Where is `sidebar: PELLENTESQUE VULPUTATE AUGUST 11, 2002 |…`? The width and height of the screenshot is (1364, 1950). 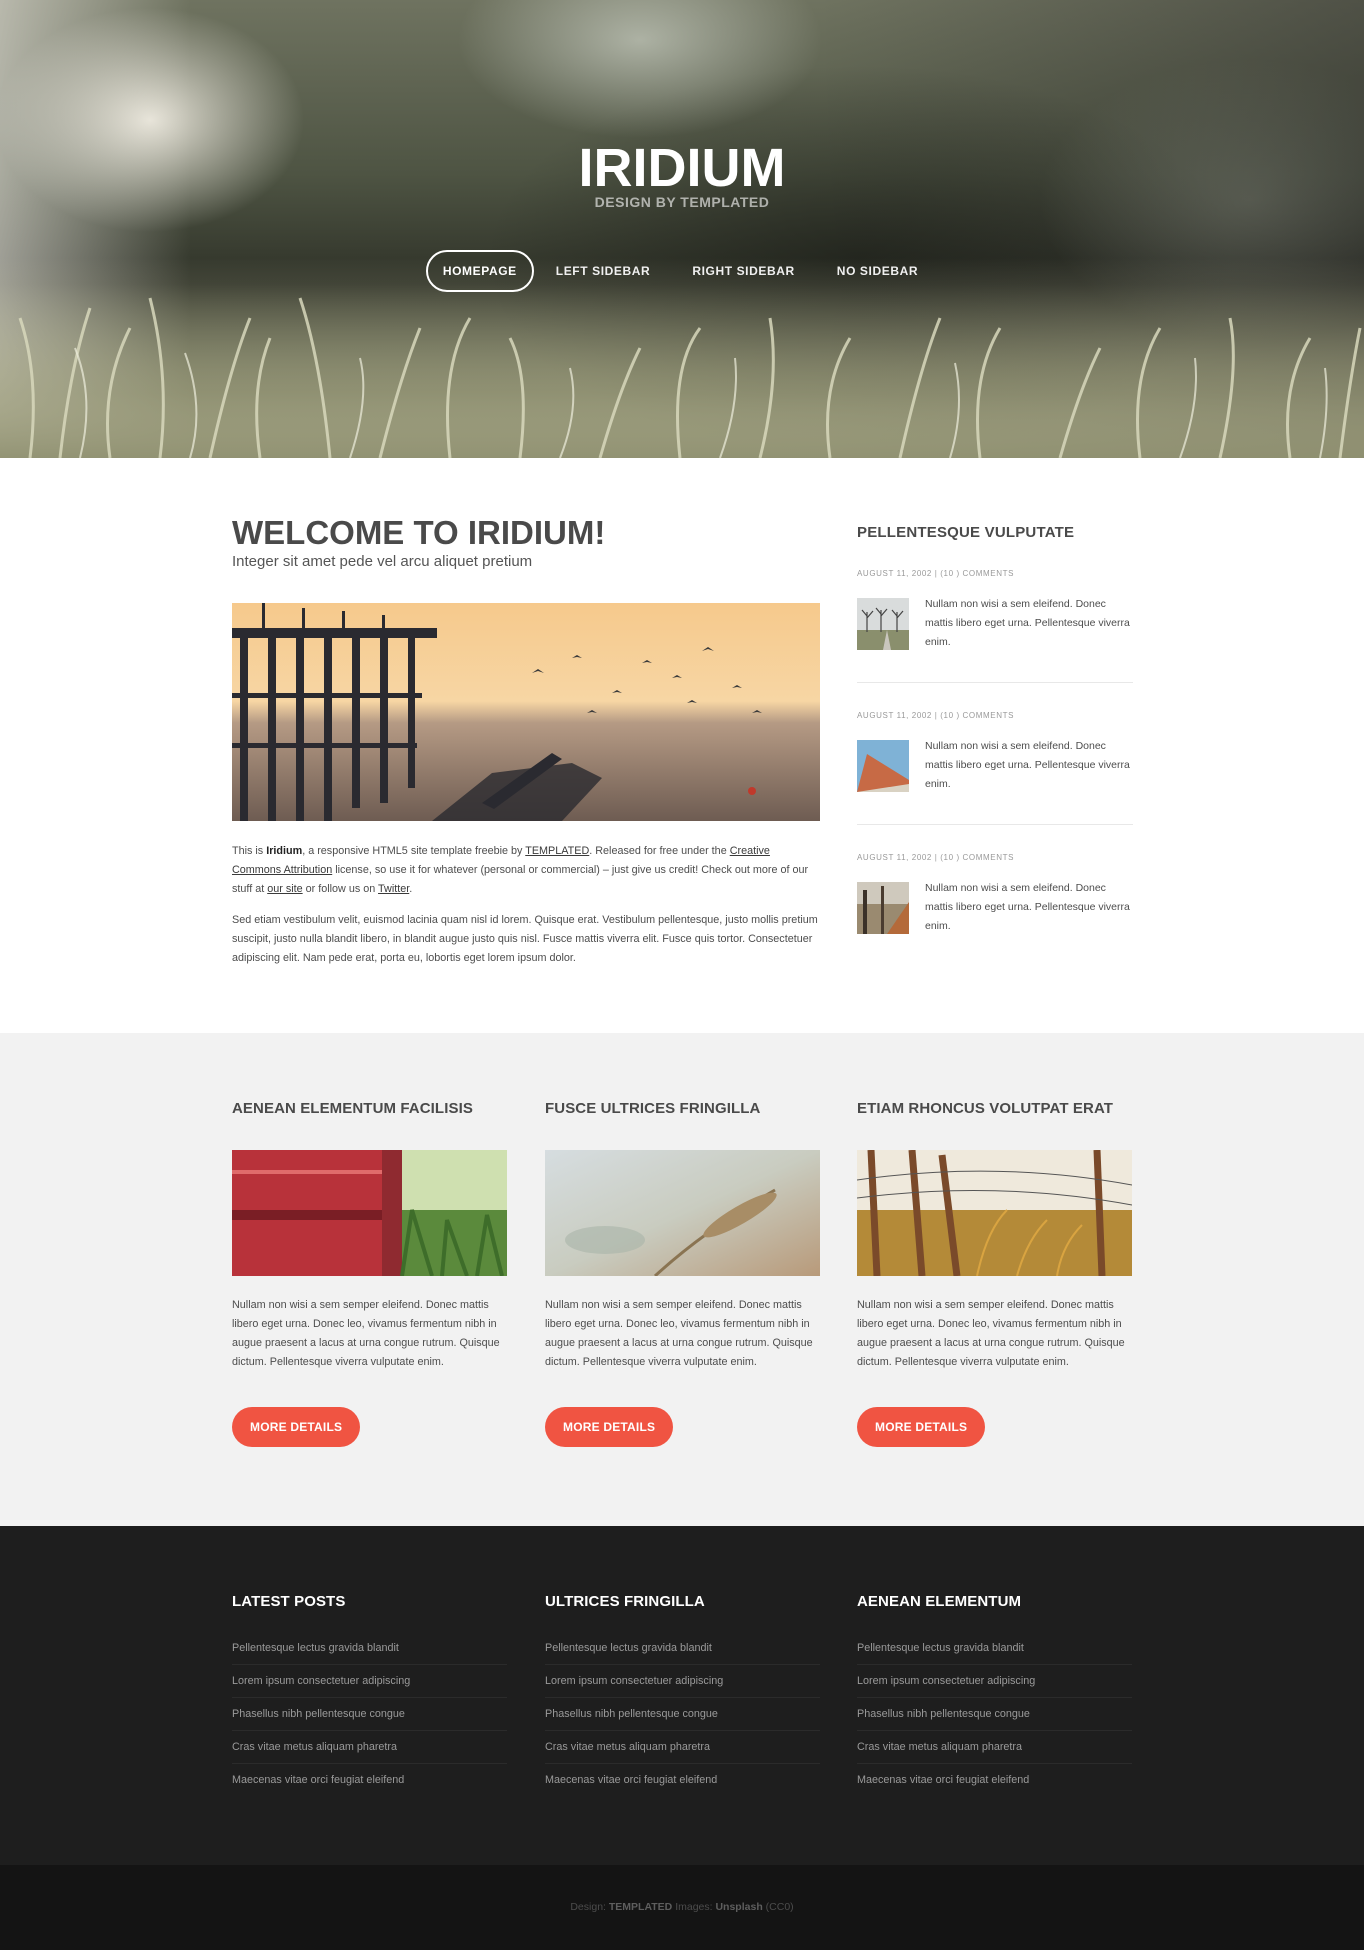 sidebar: PELLENTESQUE VULPUTATE AUGUST 11, 2002 |… is located at coordinates (995, 745).